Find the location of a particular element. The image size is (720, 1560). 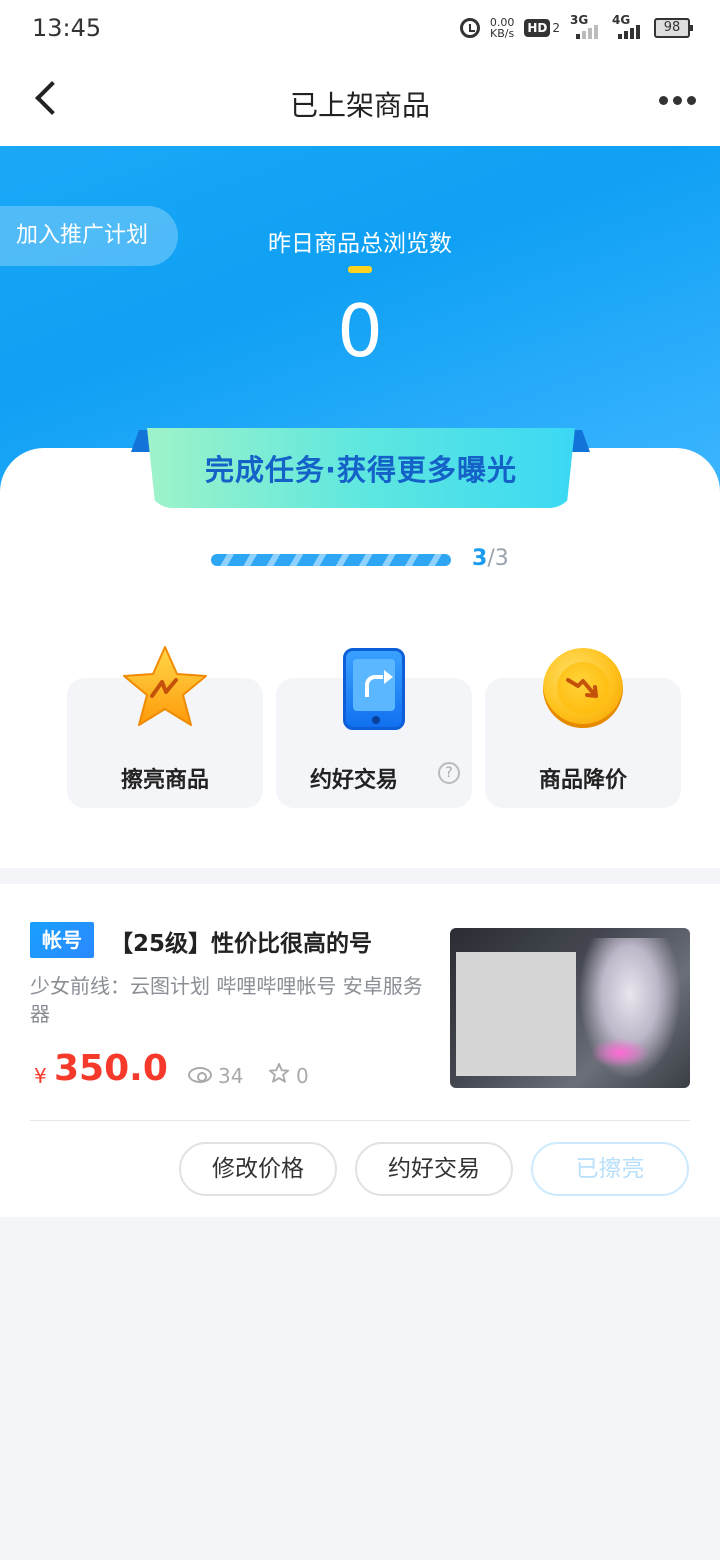

task-progress-count: 3/3 is located at coordinates (490, 558).